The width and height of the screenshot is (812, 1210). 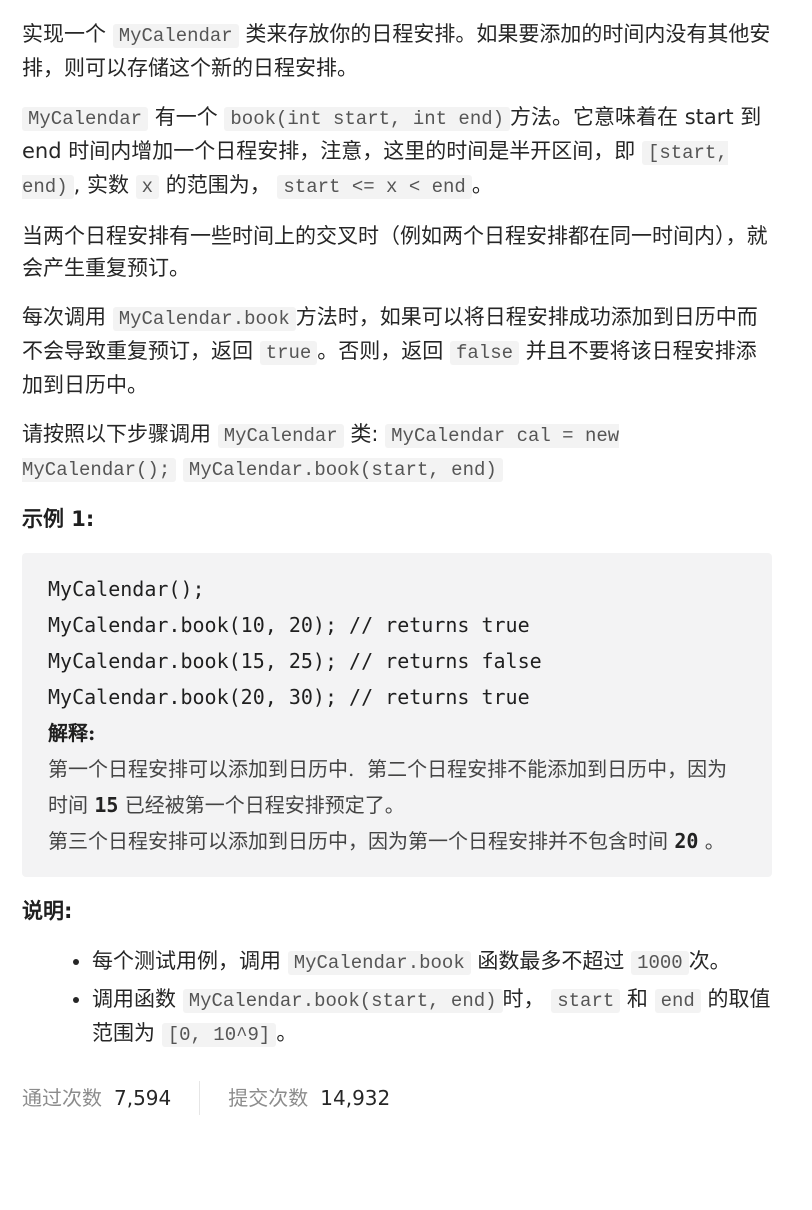 I want to click on inline-code: start <= x < end, so click(x=374, y=187).